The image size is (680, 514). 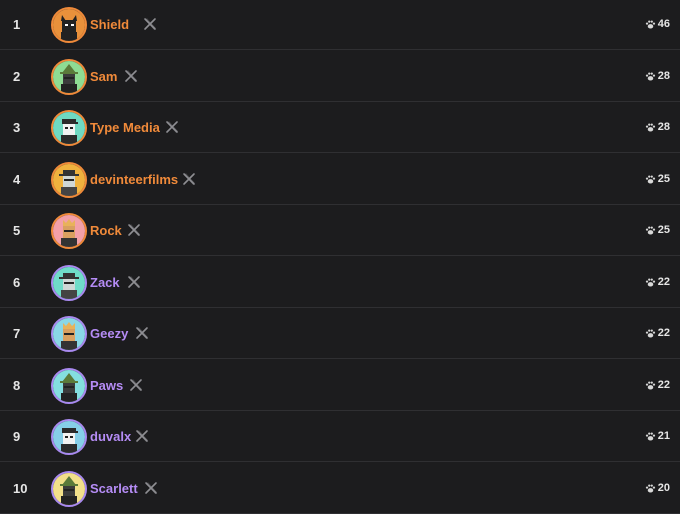 I want to click on username-link: Sam, so click(x=103, y=76).